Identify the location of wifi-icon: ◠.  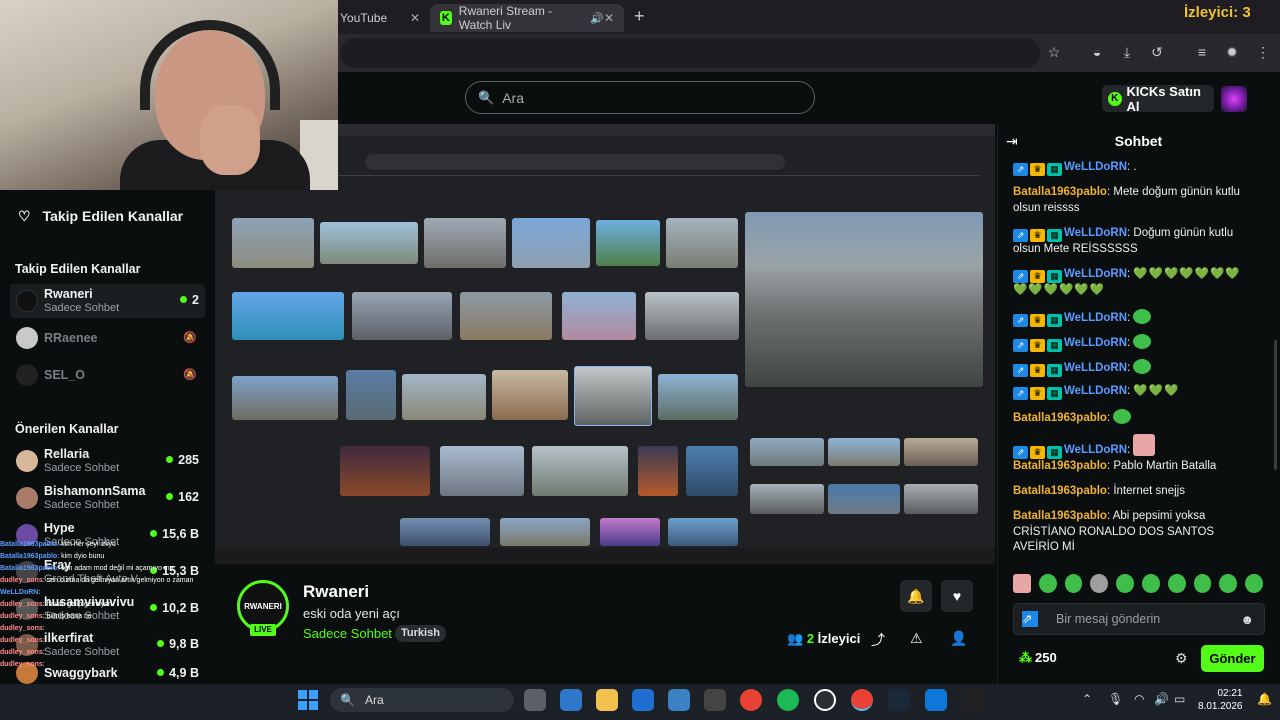
(1139, 699).